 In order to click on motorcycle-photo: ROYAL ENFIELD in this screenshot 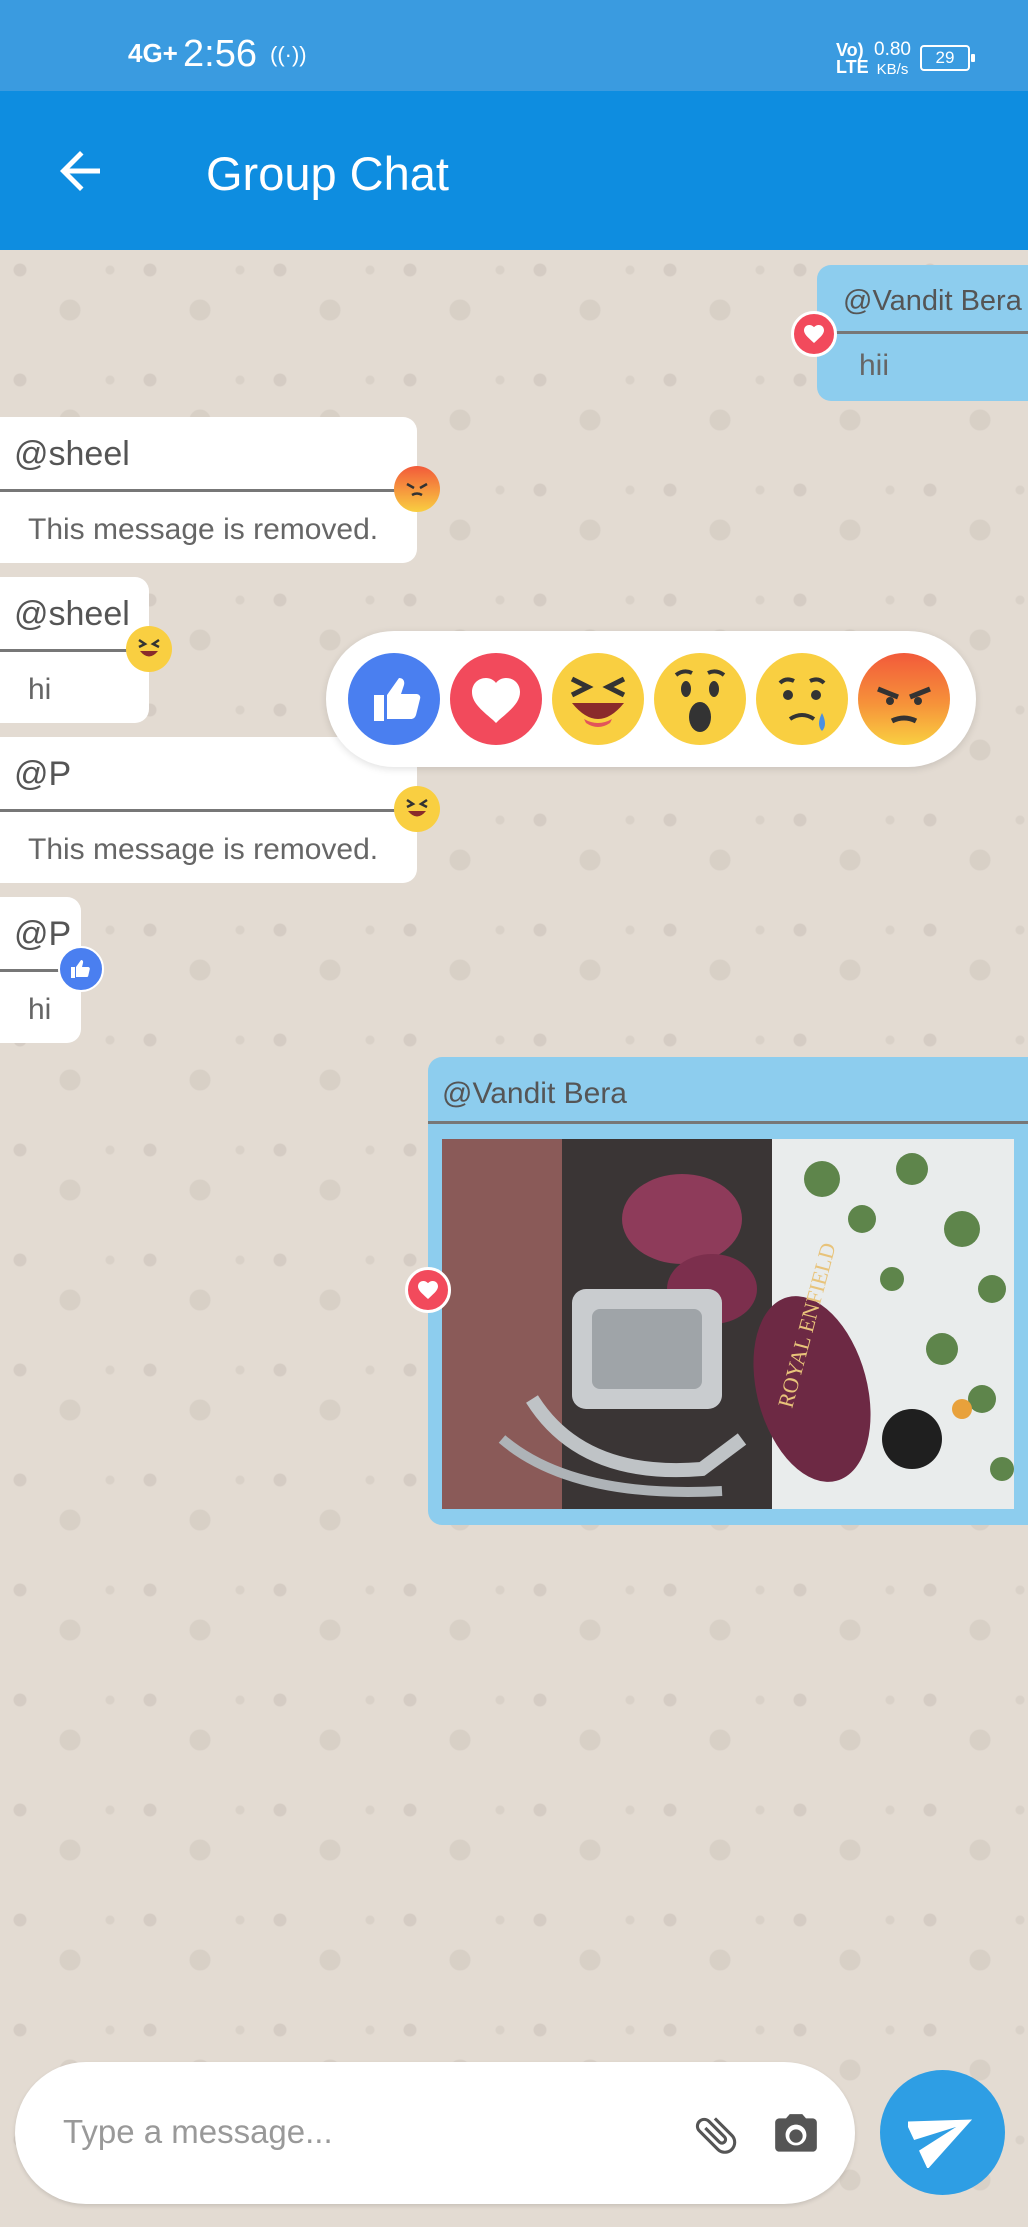, I will do `click(728, 1324)`.